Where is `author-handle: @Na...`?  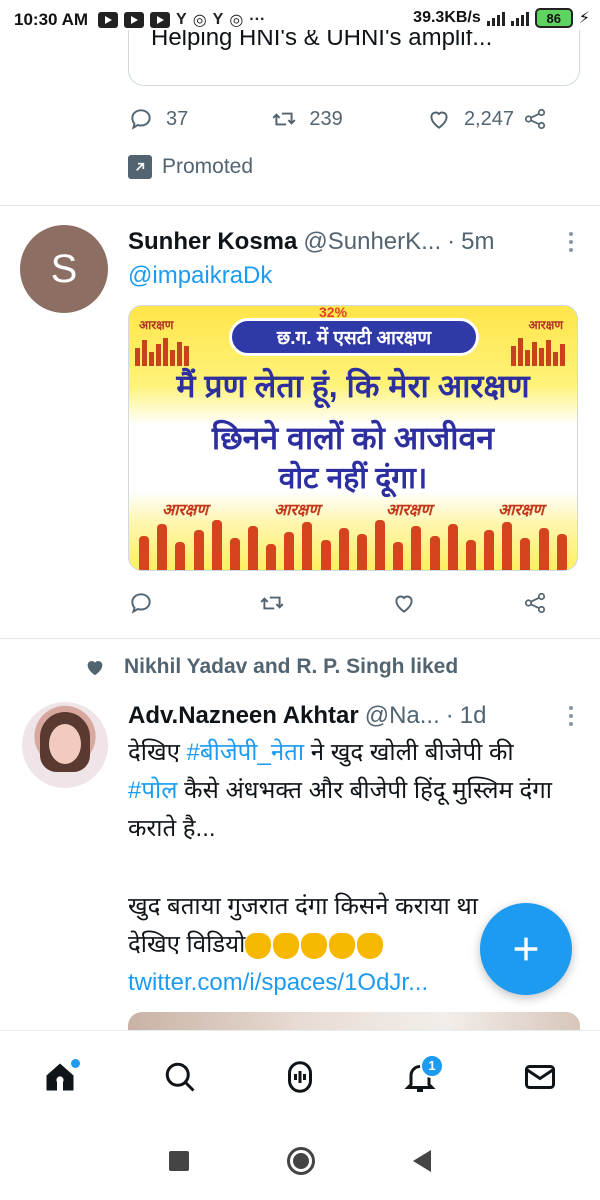
author-handle: @Na... is located at coordinates (402, 716).